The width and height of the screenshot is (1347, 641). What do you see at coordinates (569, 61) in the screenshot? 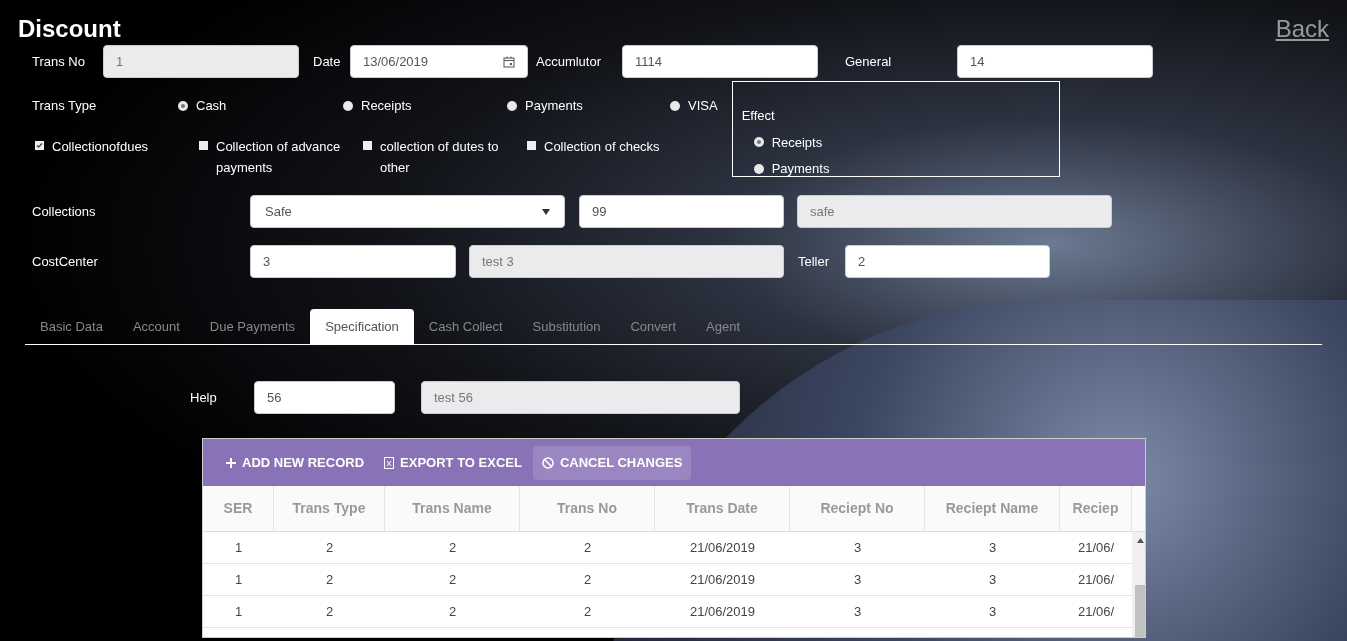
I see `field-label: Accumlutor` at bounding box center [569, 61].